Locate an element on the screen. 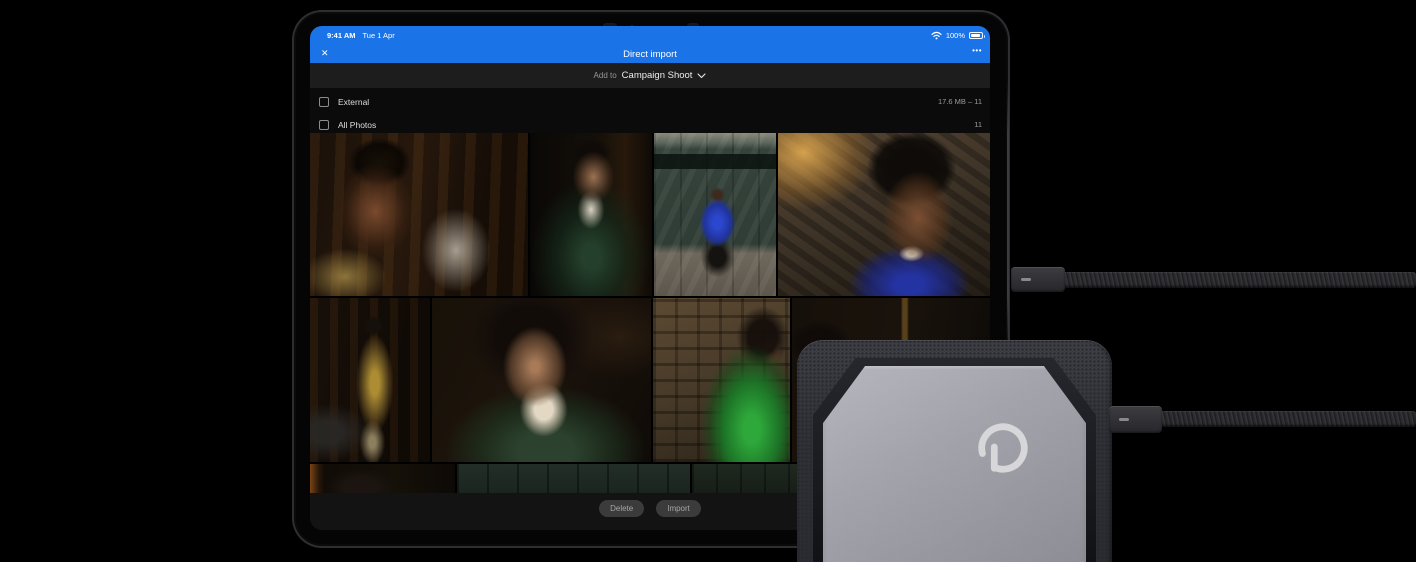 The width and height of the screenshot is (1416, 562). delete-button: Delete is located at coordinates (622, 508).